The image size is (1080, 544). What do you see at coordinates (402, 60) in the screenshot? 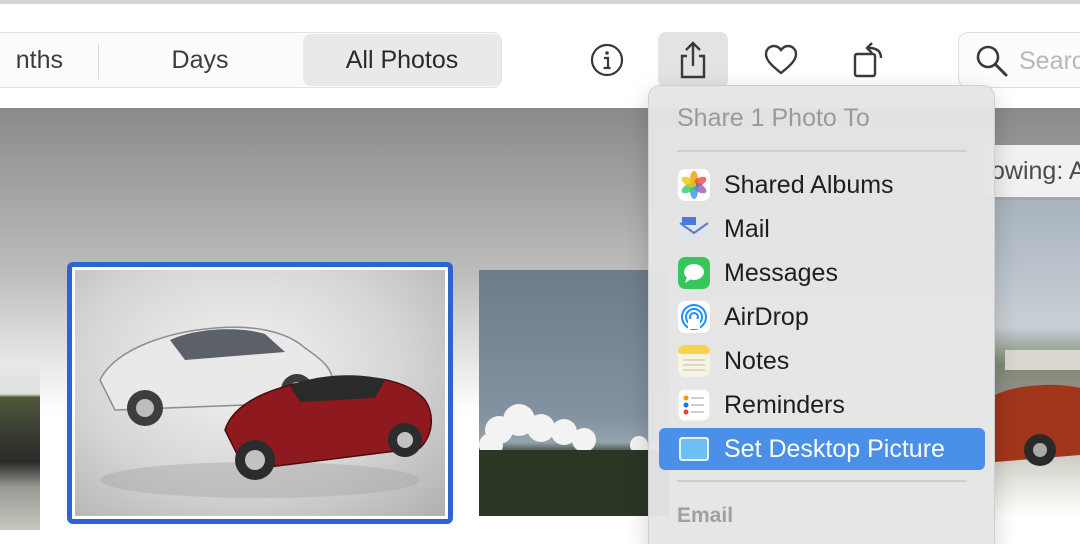
I see `tab-all-photos: All Photos` at bounding box center [402, 60].